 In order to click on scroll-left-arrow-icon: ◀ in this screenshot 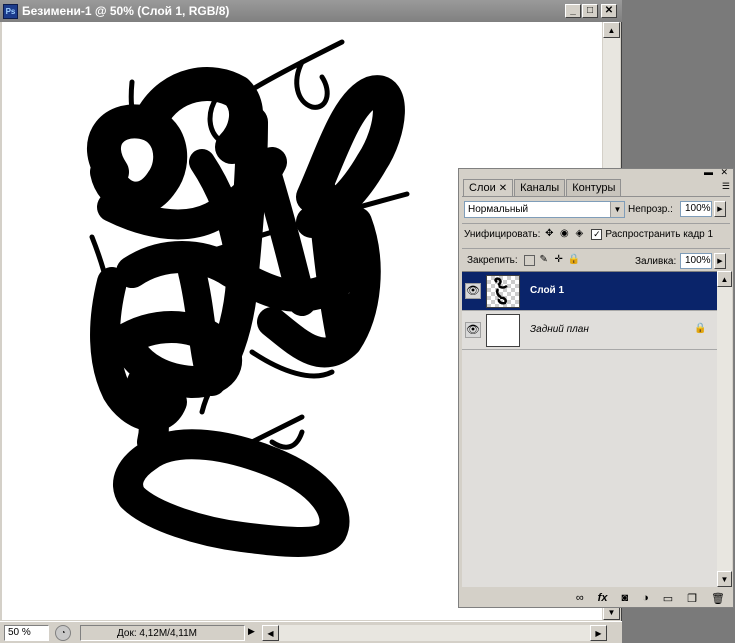, I will do `click(270, 633)`.